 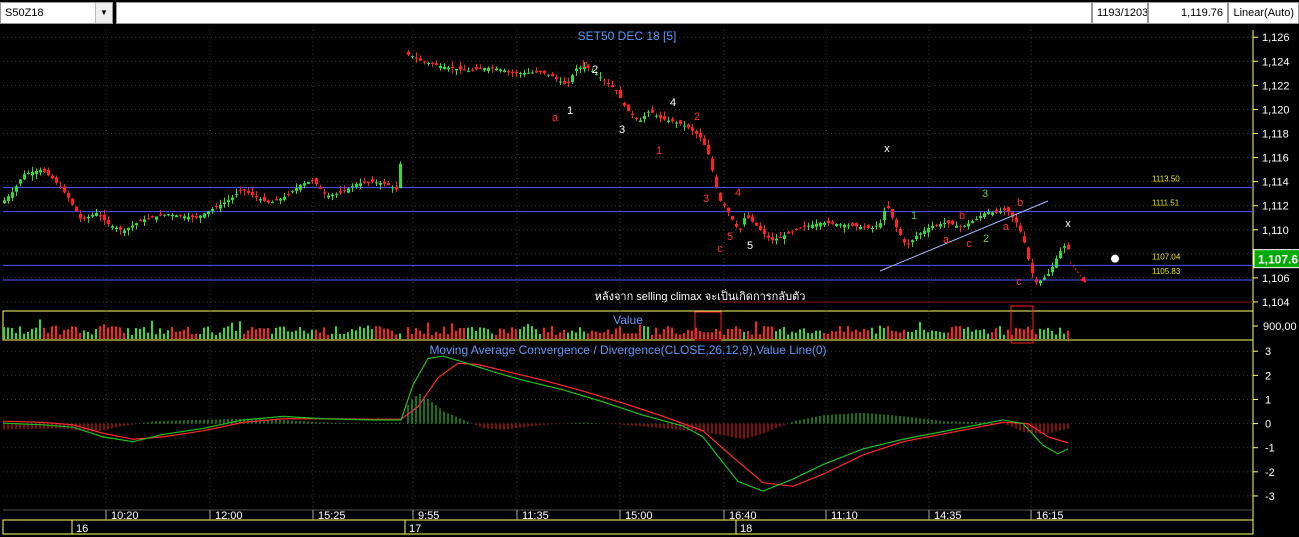 I want to click on macd-tick-label: -3, so click(x=1270, y=497).